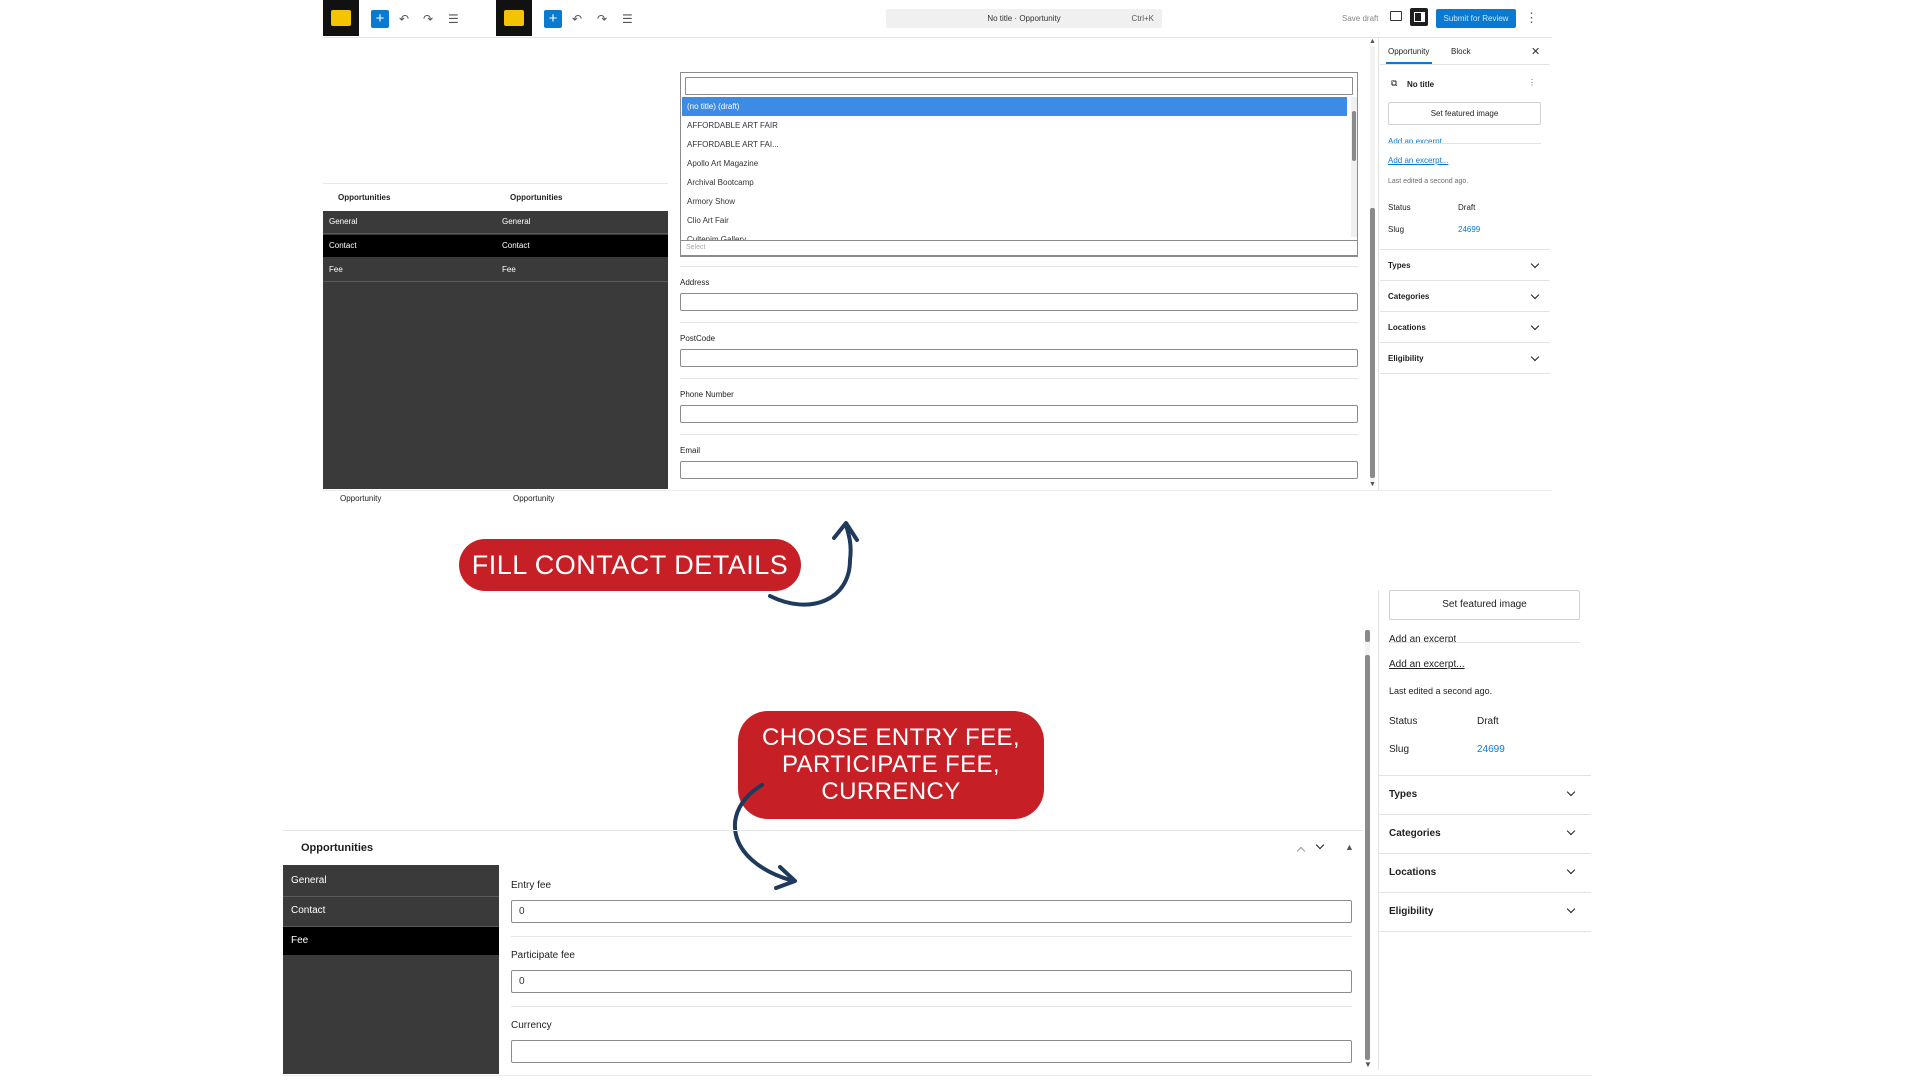 The image size is (1920, 1080). I want to click on panel-eligibility: Eligibility, so click(1411, 911).